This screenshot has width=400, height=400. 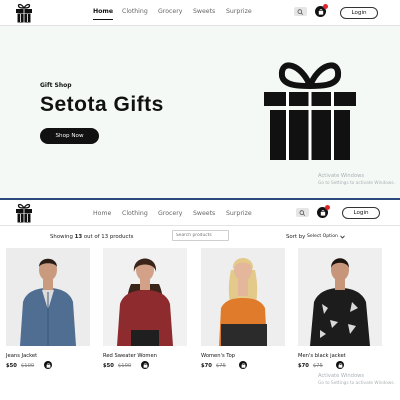 I want to click on showing-prefix: Showing, so click(x=61, y=237).